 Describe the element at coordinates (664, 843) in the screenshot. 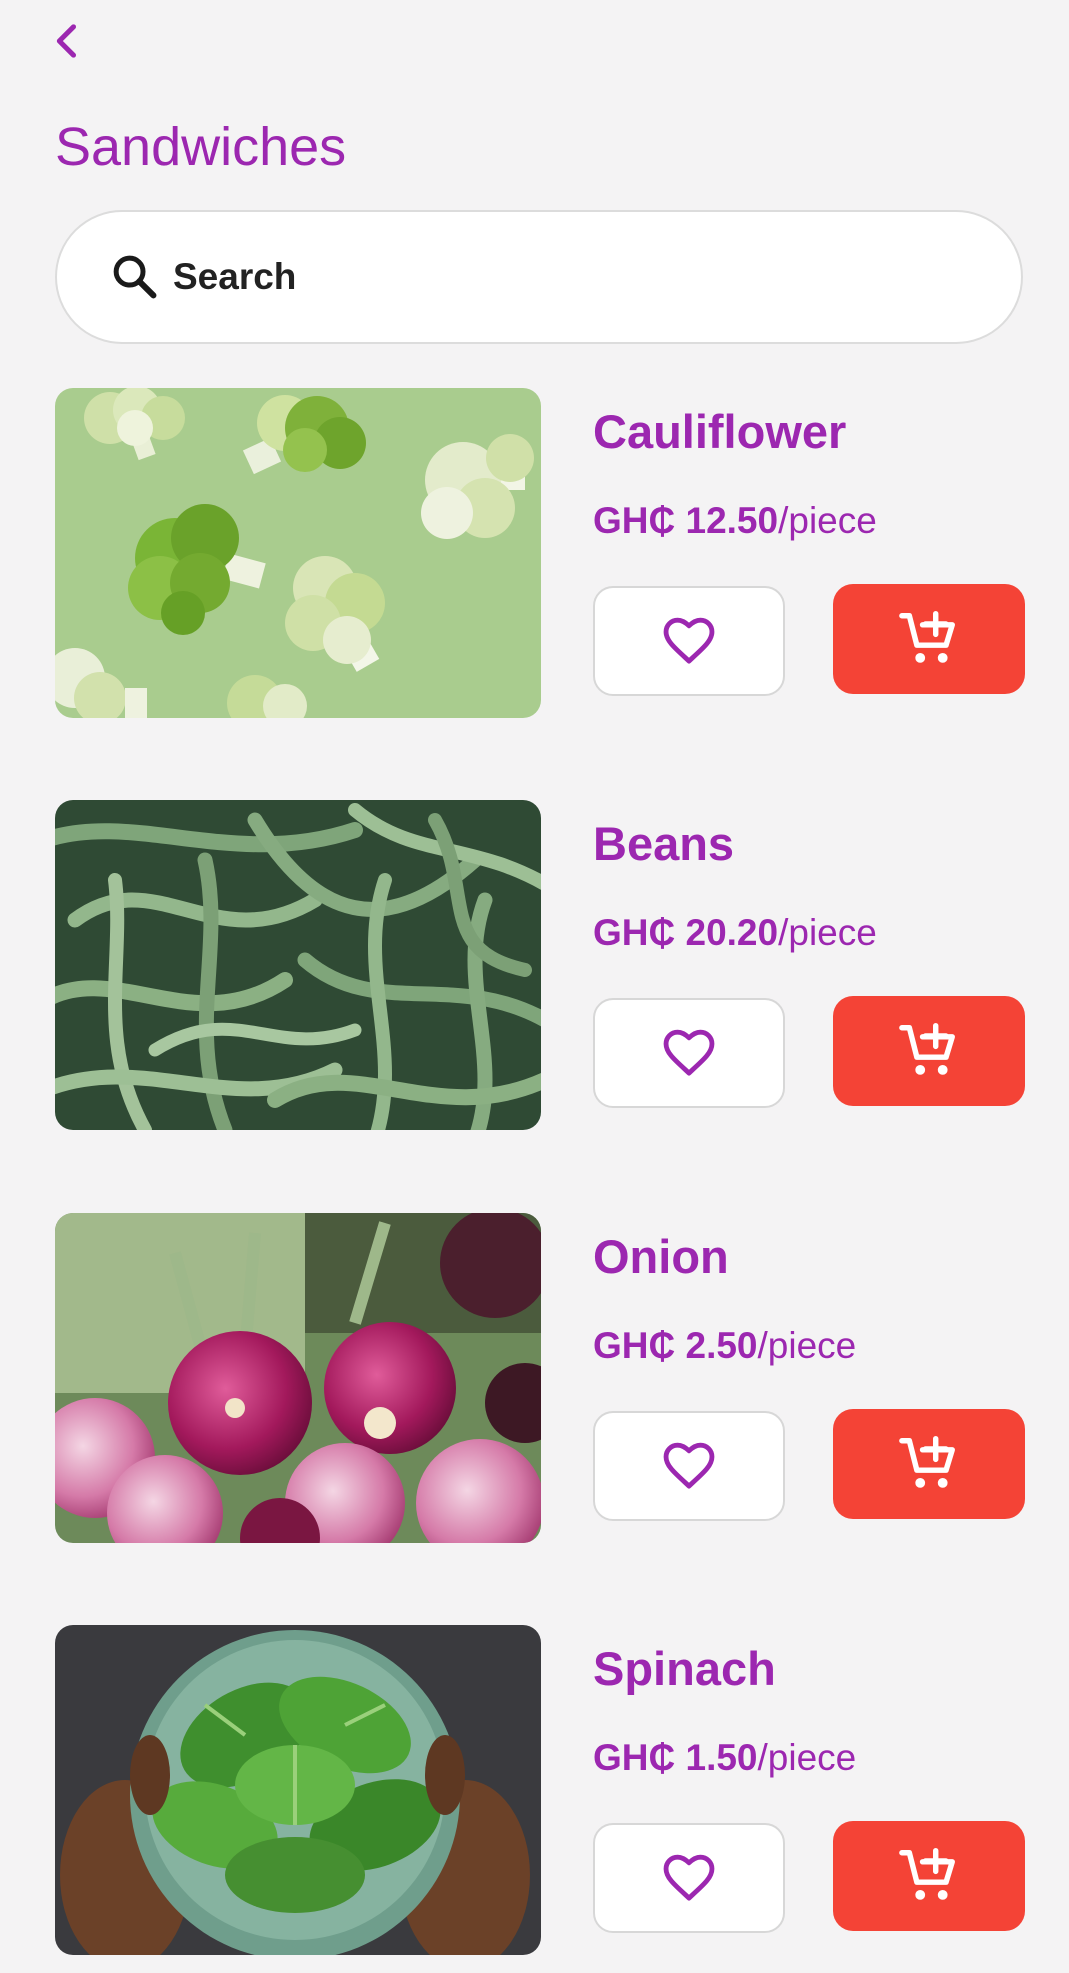

I see `product-name: Beans` at that location.